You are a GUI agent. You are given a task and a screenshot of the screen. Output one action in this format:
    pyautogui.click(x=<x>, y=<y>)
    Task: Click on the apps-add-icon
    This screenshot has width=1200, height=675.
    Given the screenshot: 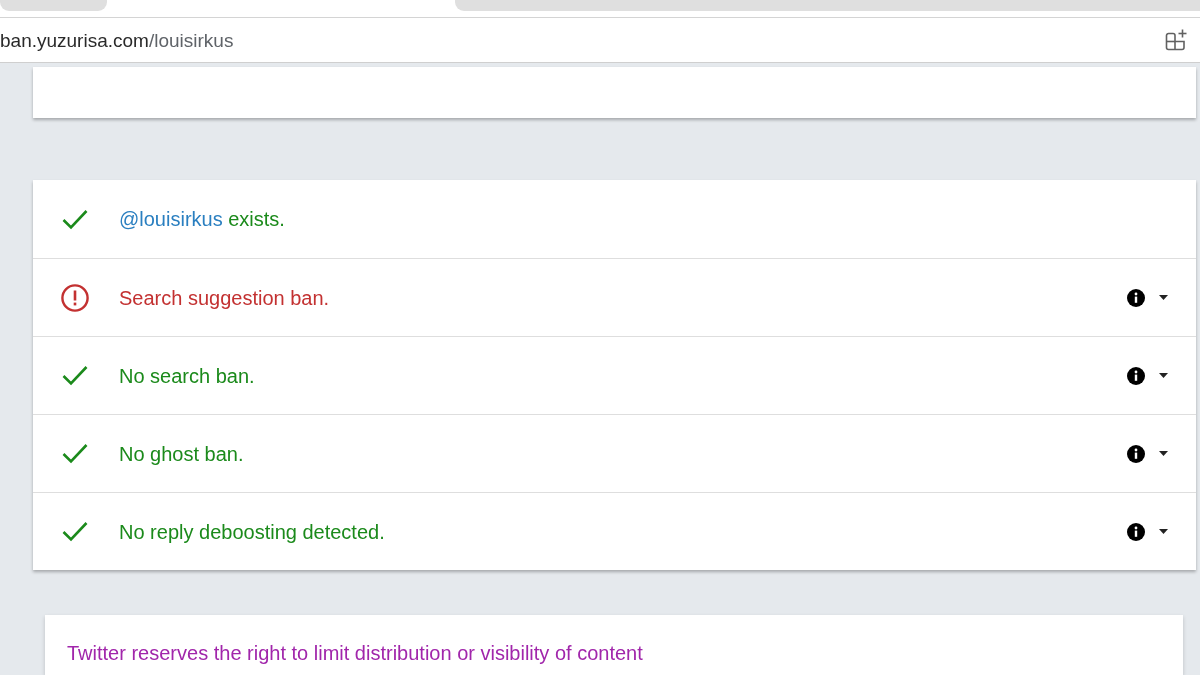 What is the action you would take?
    pyautogui.click(x=1176, y=40)
    